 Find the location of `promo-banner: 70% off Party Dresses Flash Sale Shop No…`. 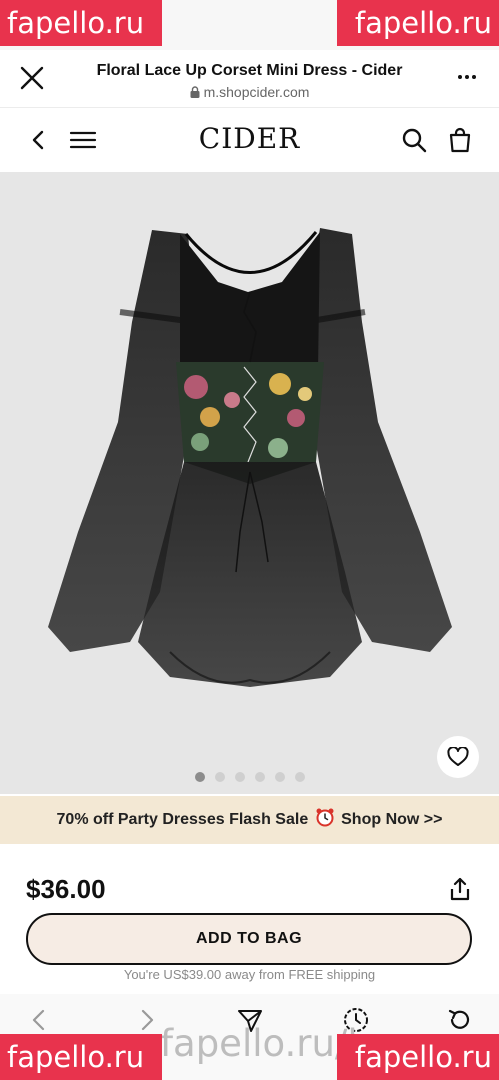

promo-banner: 70% off Party Dresses Flash Sale Shop No… is located at coordinates (249, 820).